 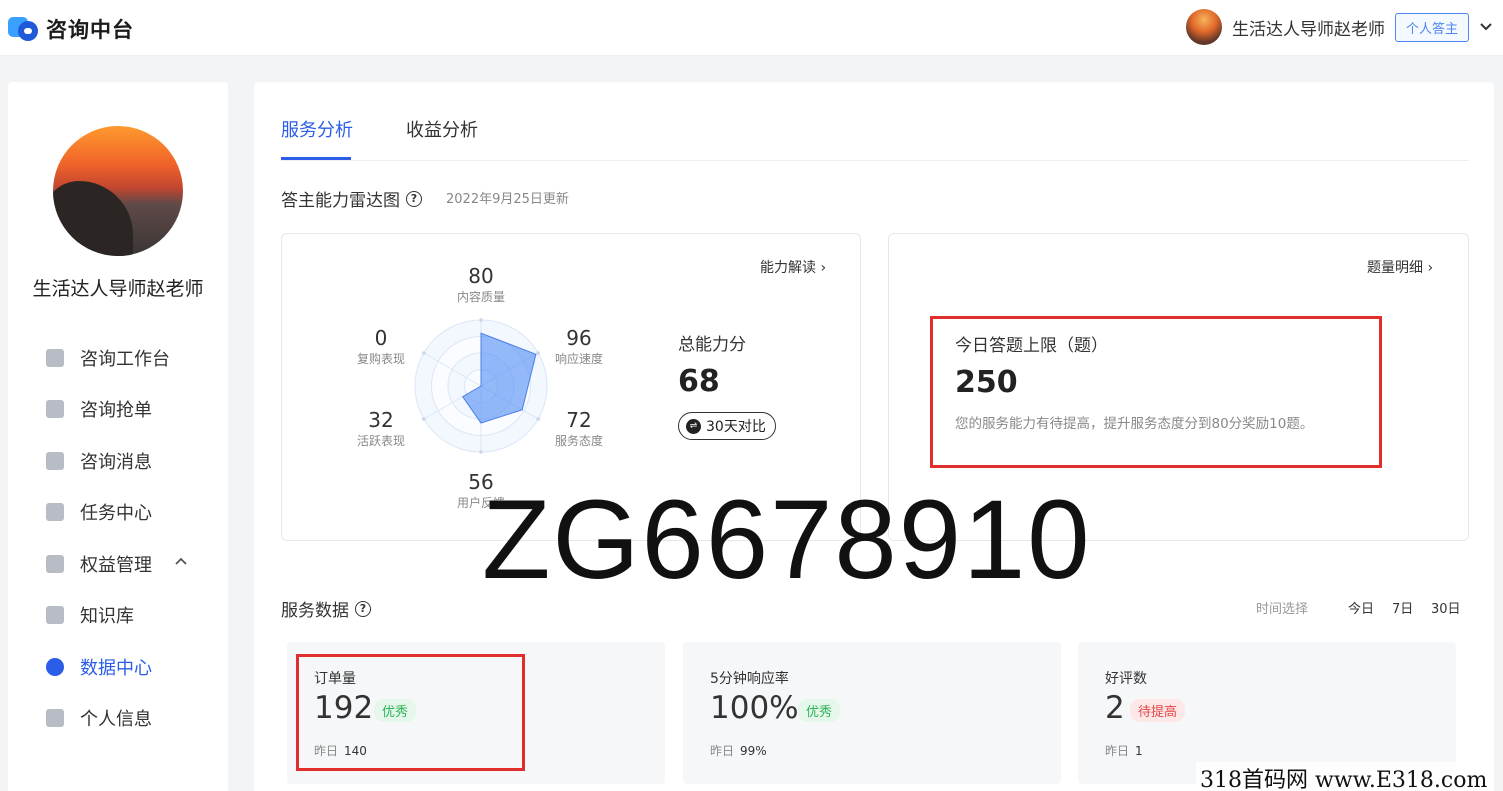 I want to click on sidebar-item-grab-orders: 咨询抢单, so click(x=131, y=410).